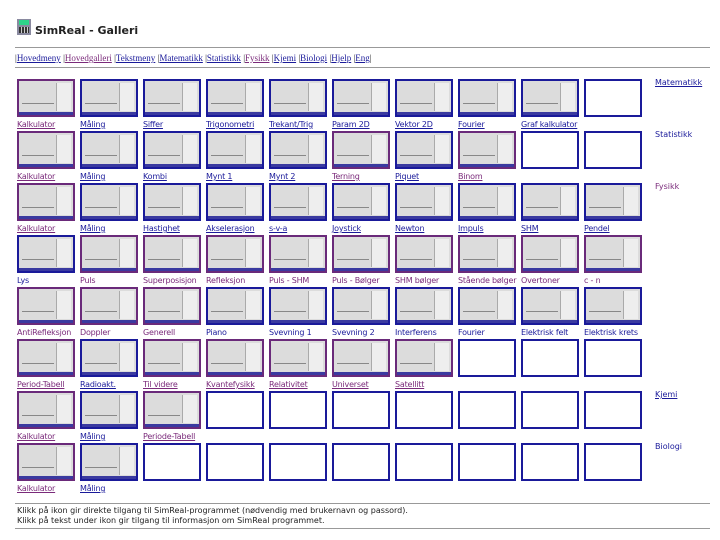 This screenshot has height=540, width=720. What do you see at coordinates (424, 332) in the screenshot?
I see `program-info-link: Interferens` at bounding box center [424, 332].